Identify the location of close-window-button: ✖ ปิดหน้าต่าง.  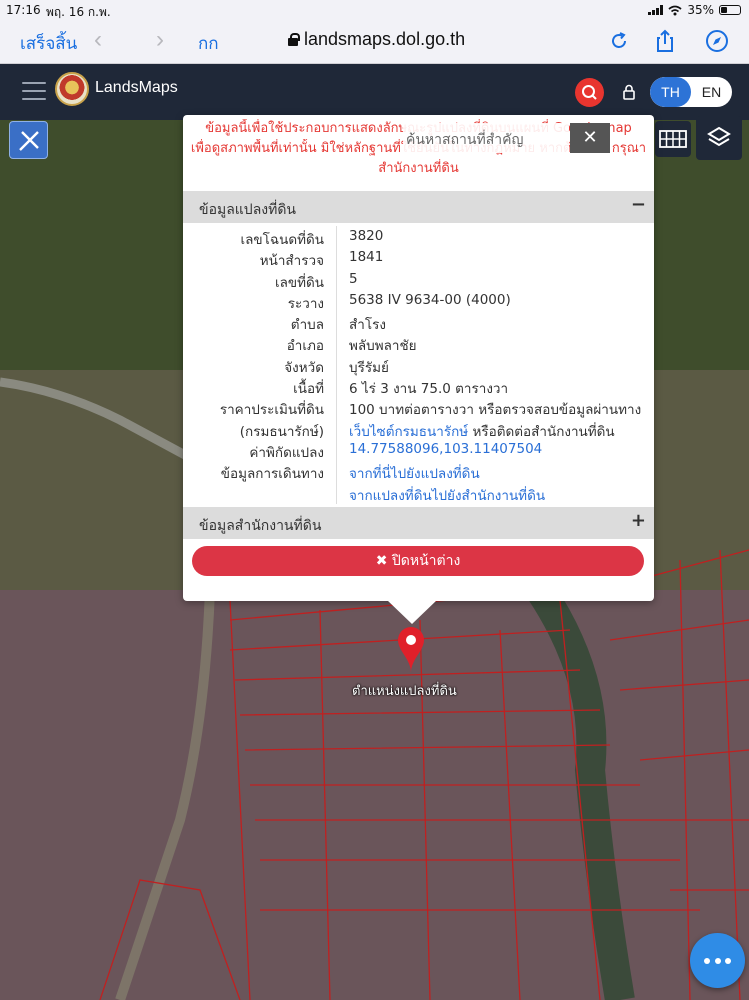
(418, 561).